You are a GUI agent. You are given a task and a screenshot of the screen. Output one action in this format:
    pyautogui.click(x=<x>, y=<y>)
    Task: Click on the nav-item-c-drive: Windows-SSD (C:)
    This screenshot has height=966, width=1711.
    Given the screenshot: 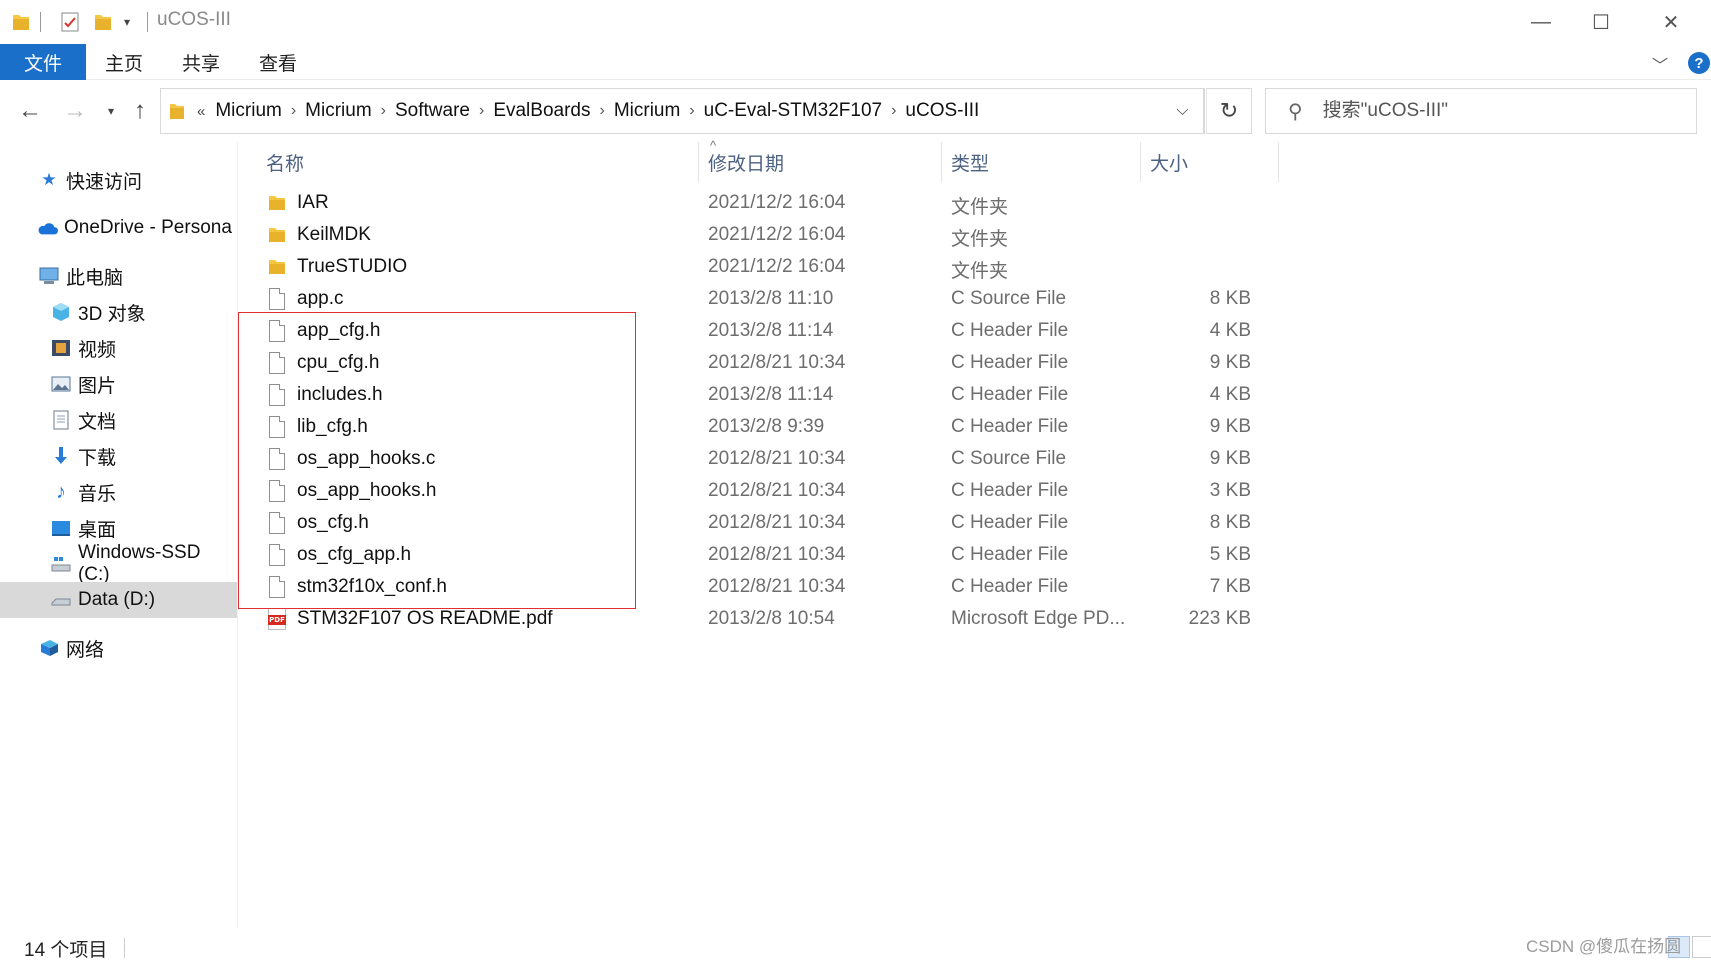 What is the action you would take?
    pyautogui.click(x=118, y=563)
    